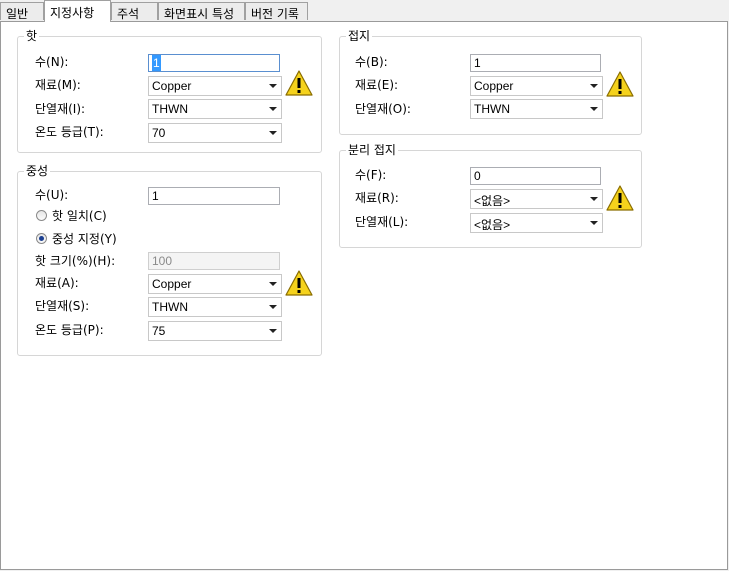 The width and height of the screenshot is (729, 571). Describe the element at coordinates (58, 85) in the screenshot. I see `hot-material-label: 재료(M):` at that location.